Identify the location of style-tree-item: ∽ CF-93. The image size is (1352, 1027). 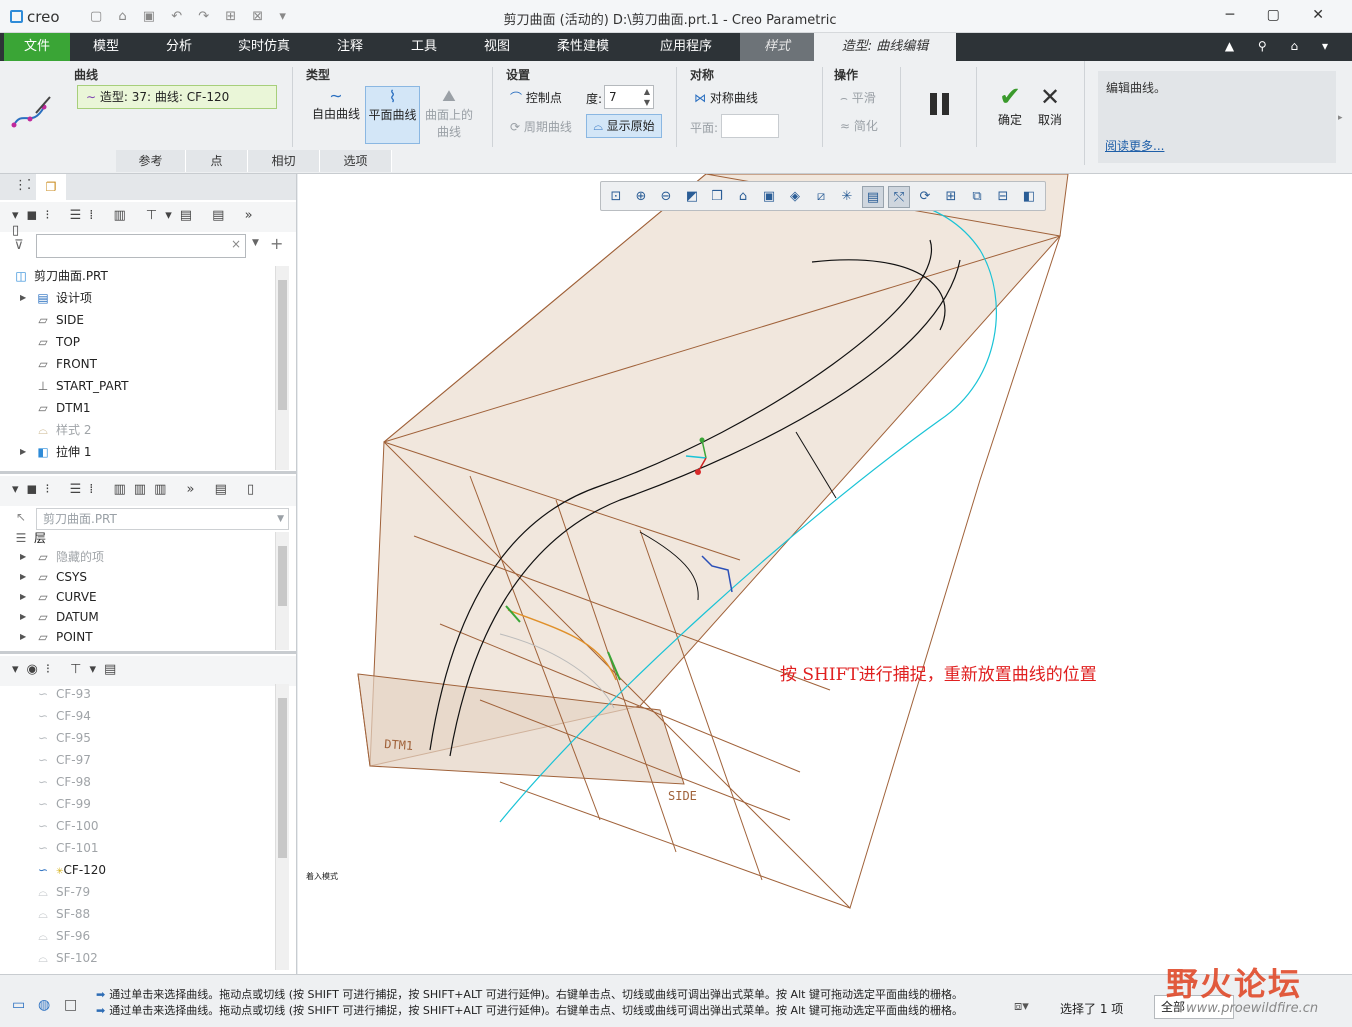
(63, 694).